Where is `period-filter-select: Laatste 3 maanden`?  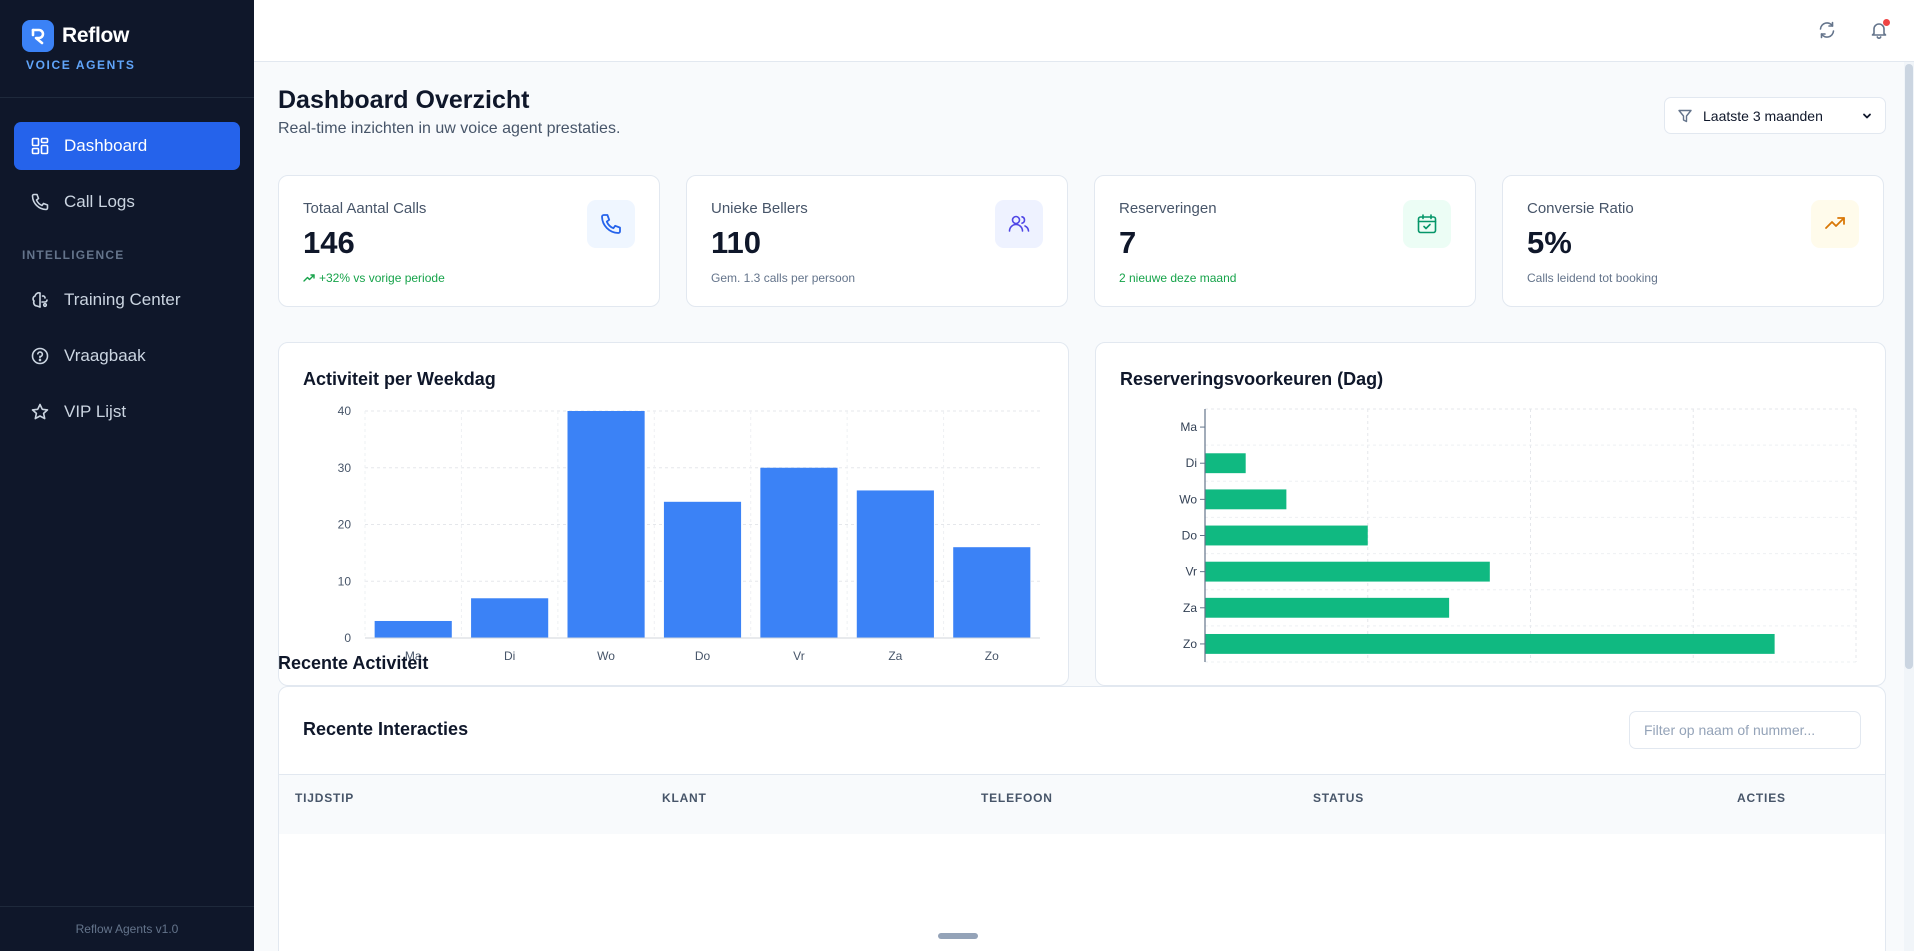
period-filter-select: Laatste 3 maanden is located at coordinates (1775, 115).